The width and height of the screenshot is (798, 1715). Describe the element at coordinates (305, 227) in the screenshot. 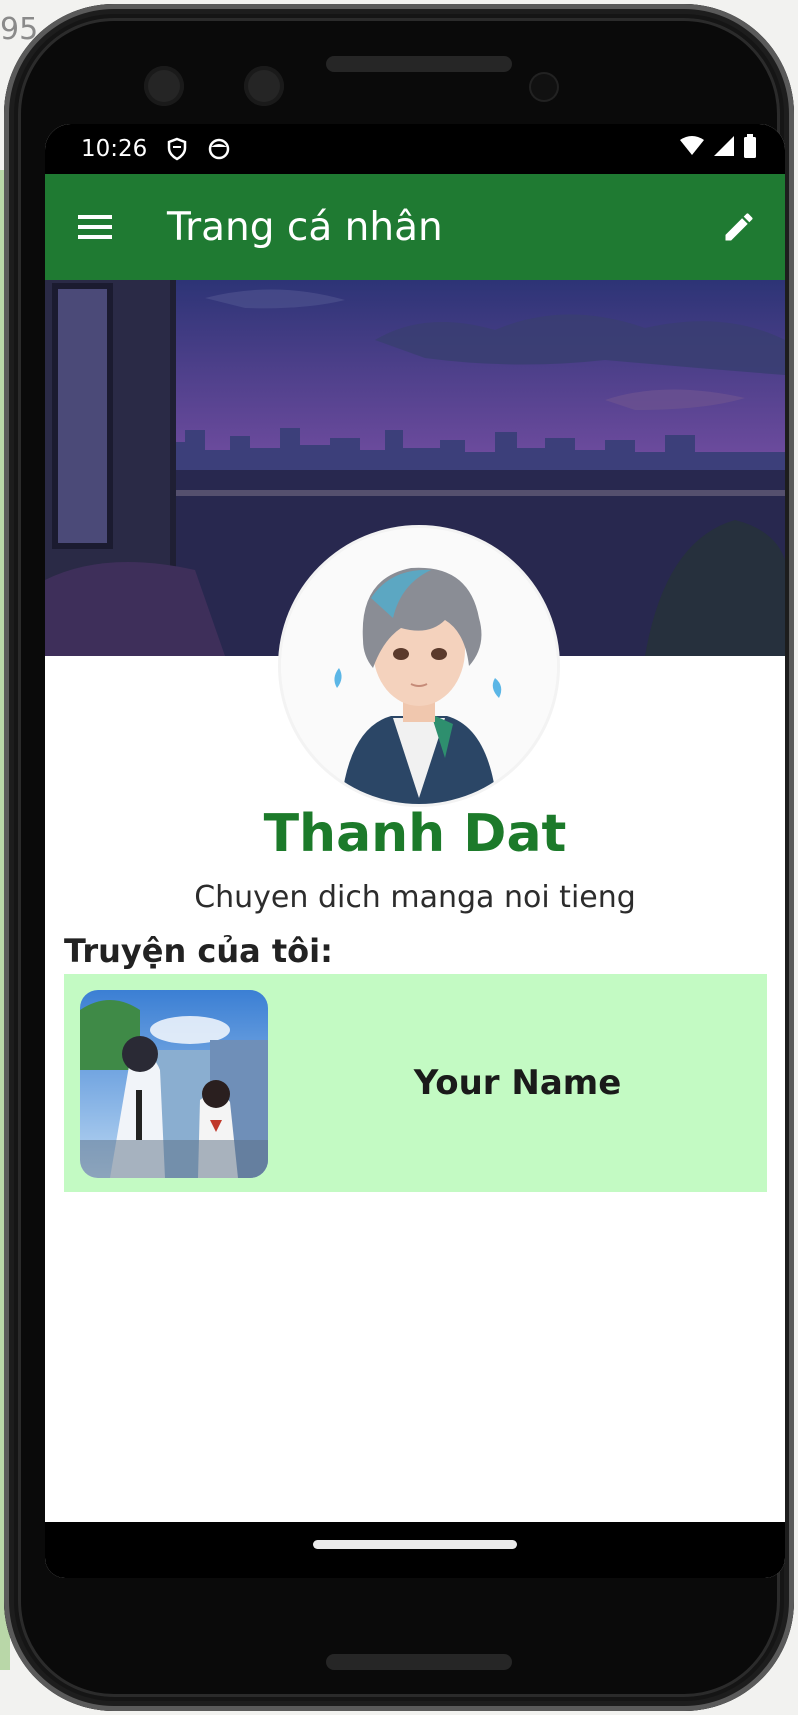

I see `page-title: Trang cá nhân` at that location.